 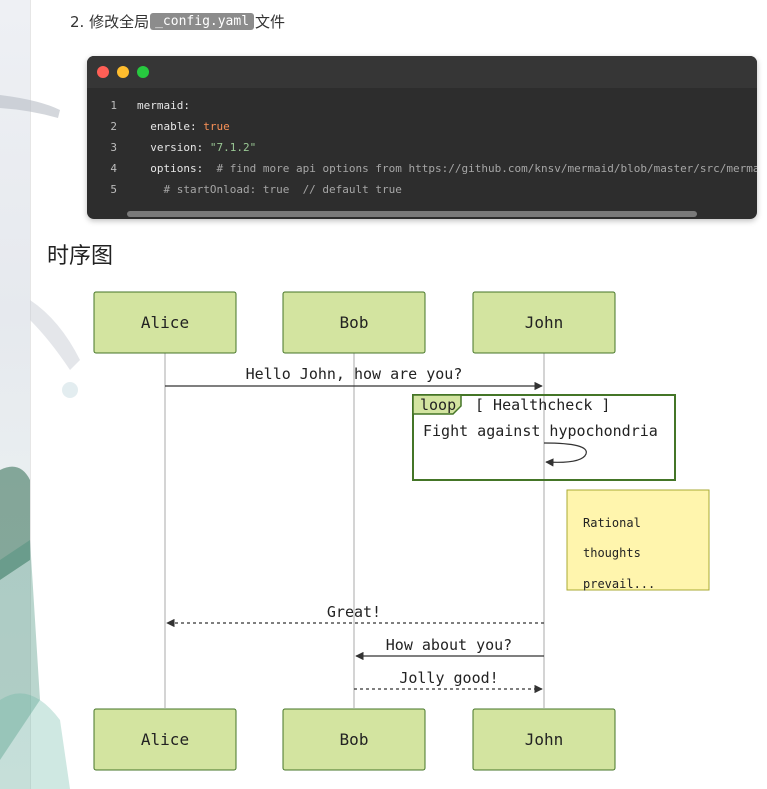 I want to click on message-label: Hello John, how are you?, so click(x=354, y=374).